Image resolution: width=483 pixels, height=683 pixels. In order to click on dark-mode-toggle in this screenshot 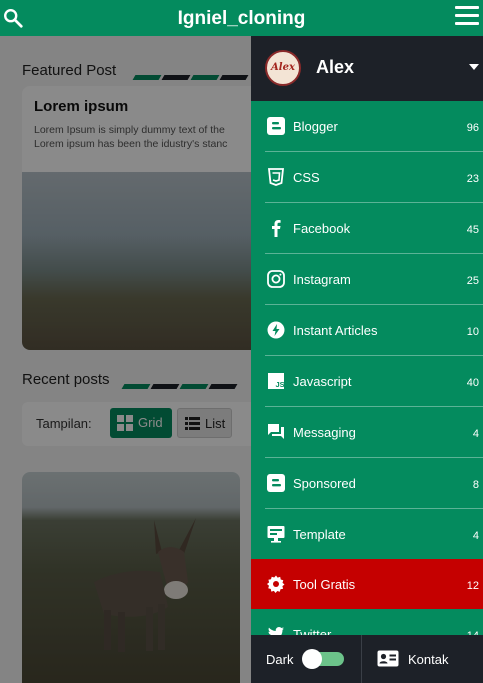, I will do `click(323, 659)`.